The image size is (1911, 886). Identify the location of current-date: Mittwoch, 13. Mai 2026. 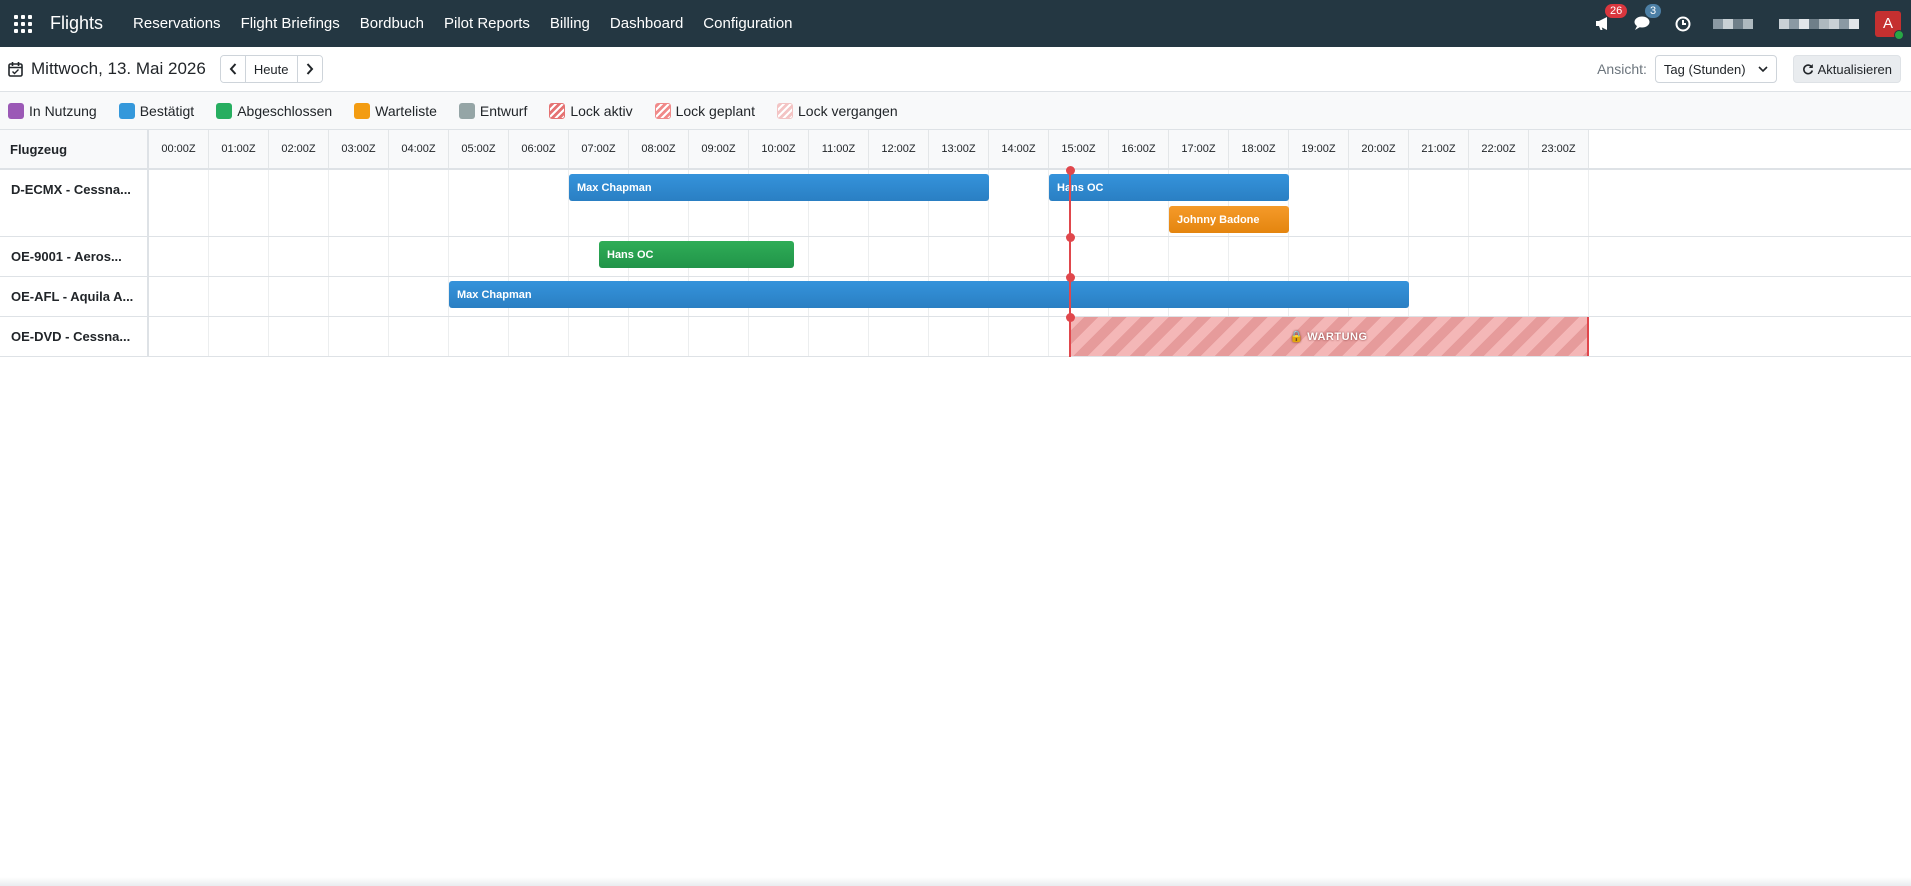
(107, 69).